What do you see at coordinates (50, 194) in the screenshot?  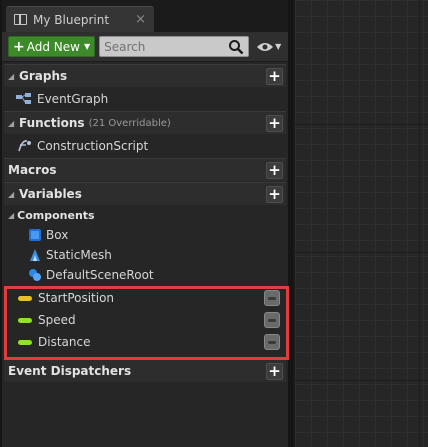 I see `category-label: Variables` at bounding box center [50, 194].